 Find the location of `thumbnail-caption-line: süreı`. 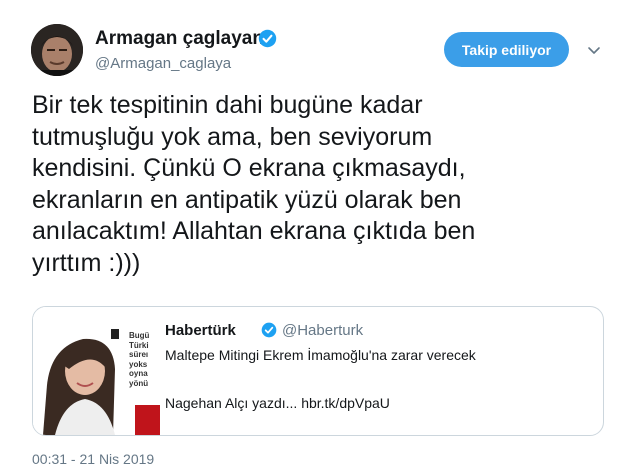

thumbnail-caption-line: süreı is located at coordinates (139, 354).